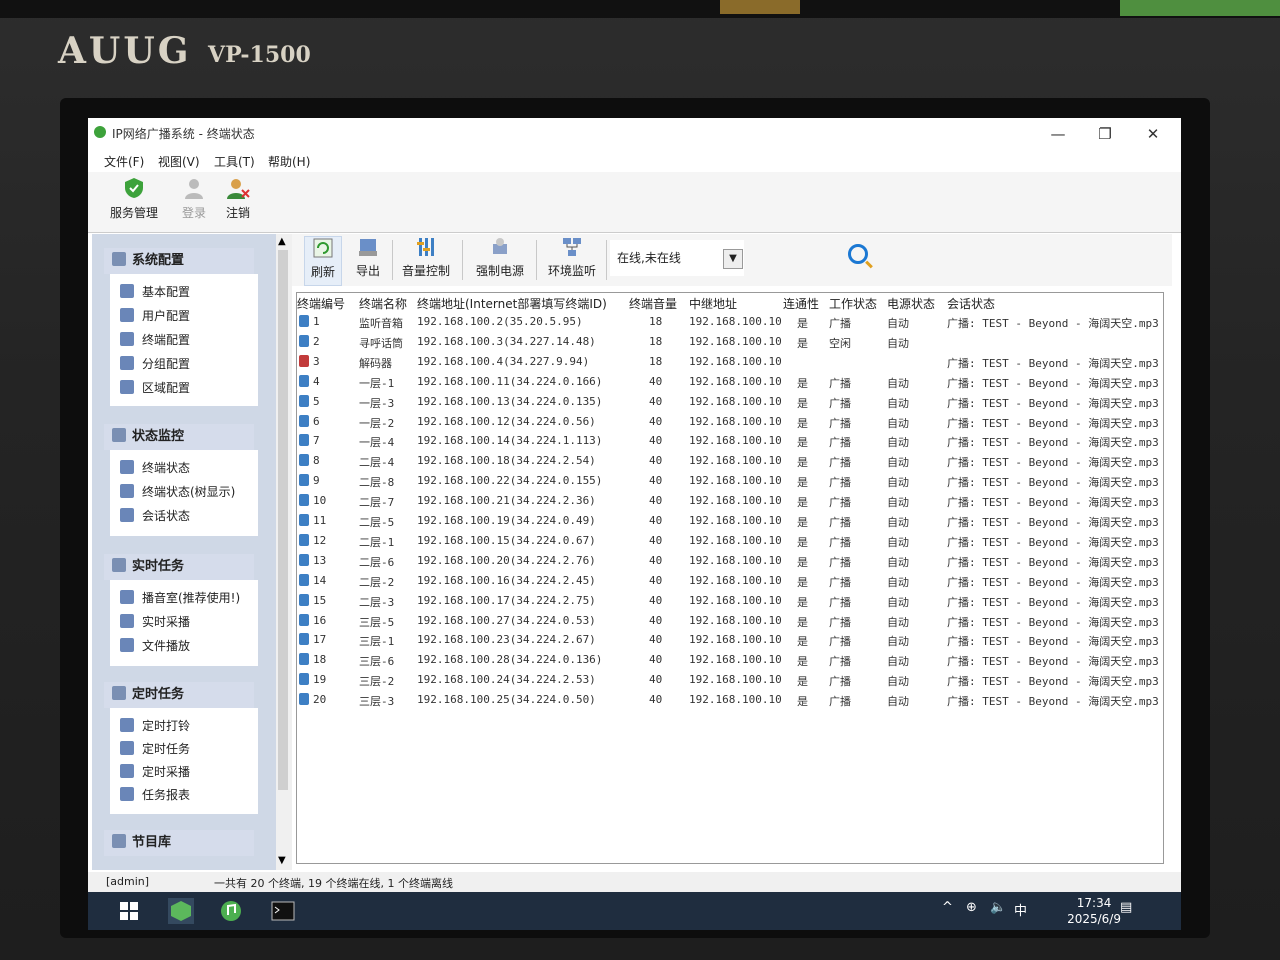 The image size is (1280, 960). Describe the element at coordinates (180, 598) in the screenshot. I see `sidebar-item-studio: 播音室(推荐使用!)` at that location.